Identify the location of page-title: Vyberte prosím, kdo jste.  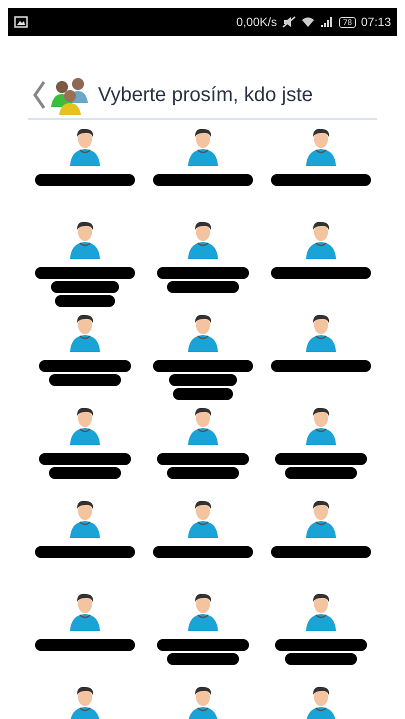
(205, 95).